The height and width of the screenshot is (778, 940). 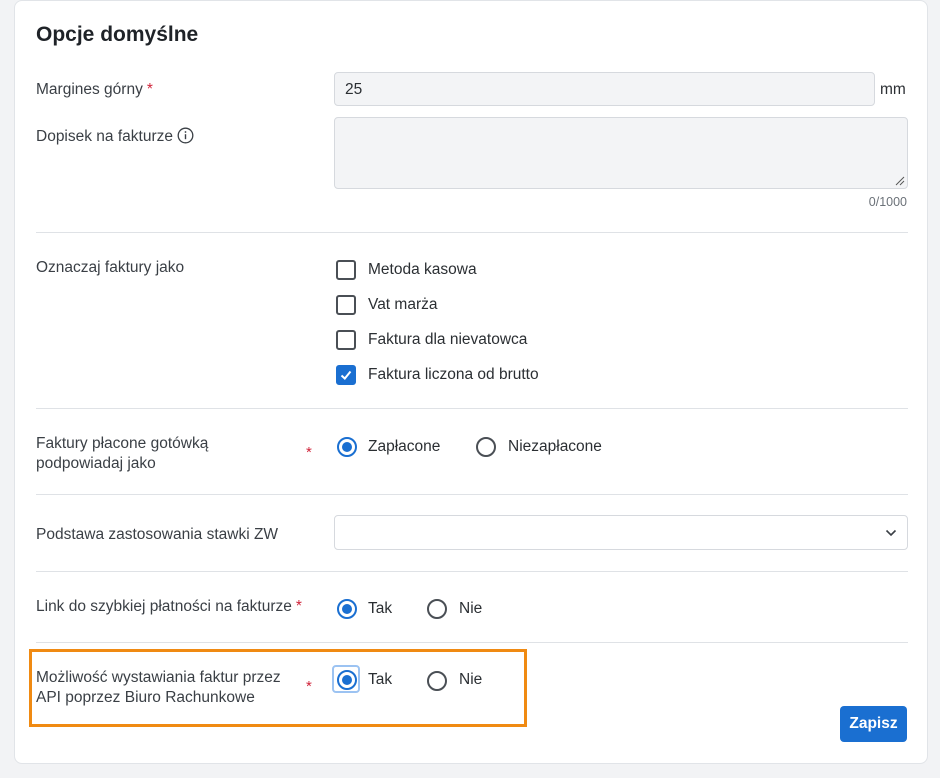 I want to click on save-button: Zapisz, so click(x=873, y=724).